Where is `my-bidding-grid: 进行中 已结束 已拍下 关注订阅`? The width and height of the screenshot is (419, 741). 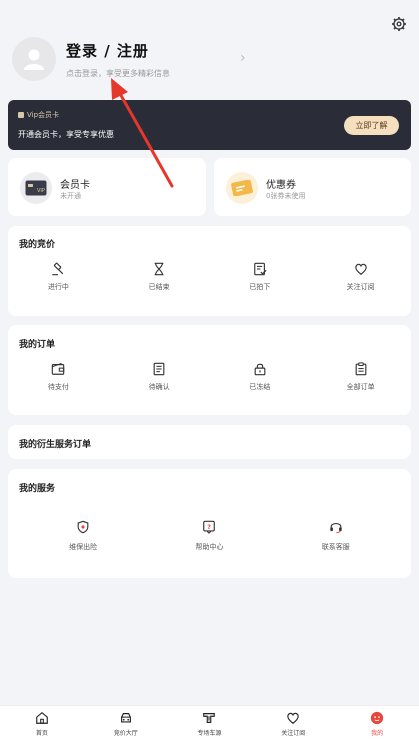
my-bidding-grid: 进行中 已结束 已拍下 关注订阅 is located at coordinates (209, 277).